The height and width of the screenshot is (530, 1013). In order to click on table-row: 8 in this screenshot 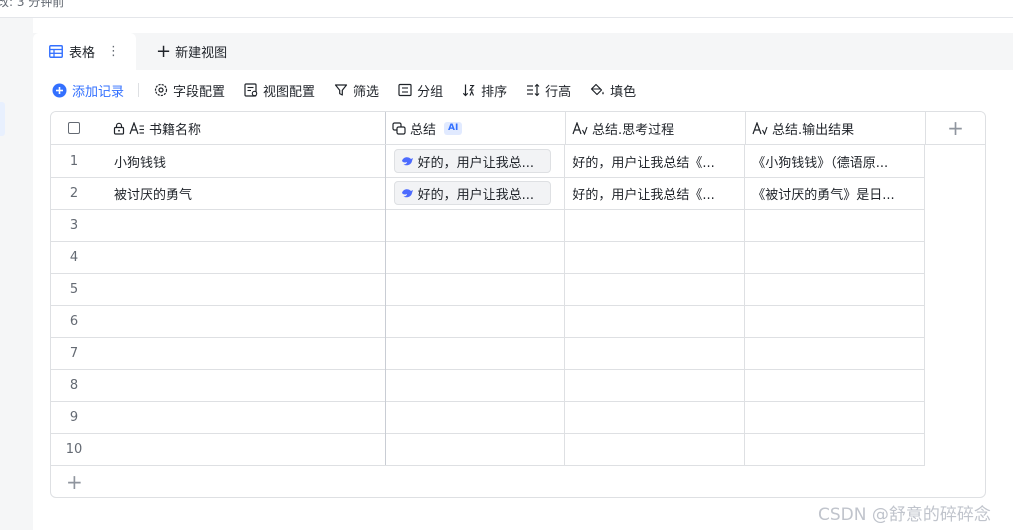, I will do `click(488, 385)`.